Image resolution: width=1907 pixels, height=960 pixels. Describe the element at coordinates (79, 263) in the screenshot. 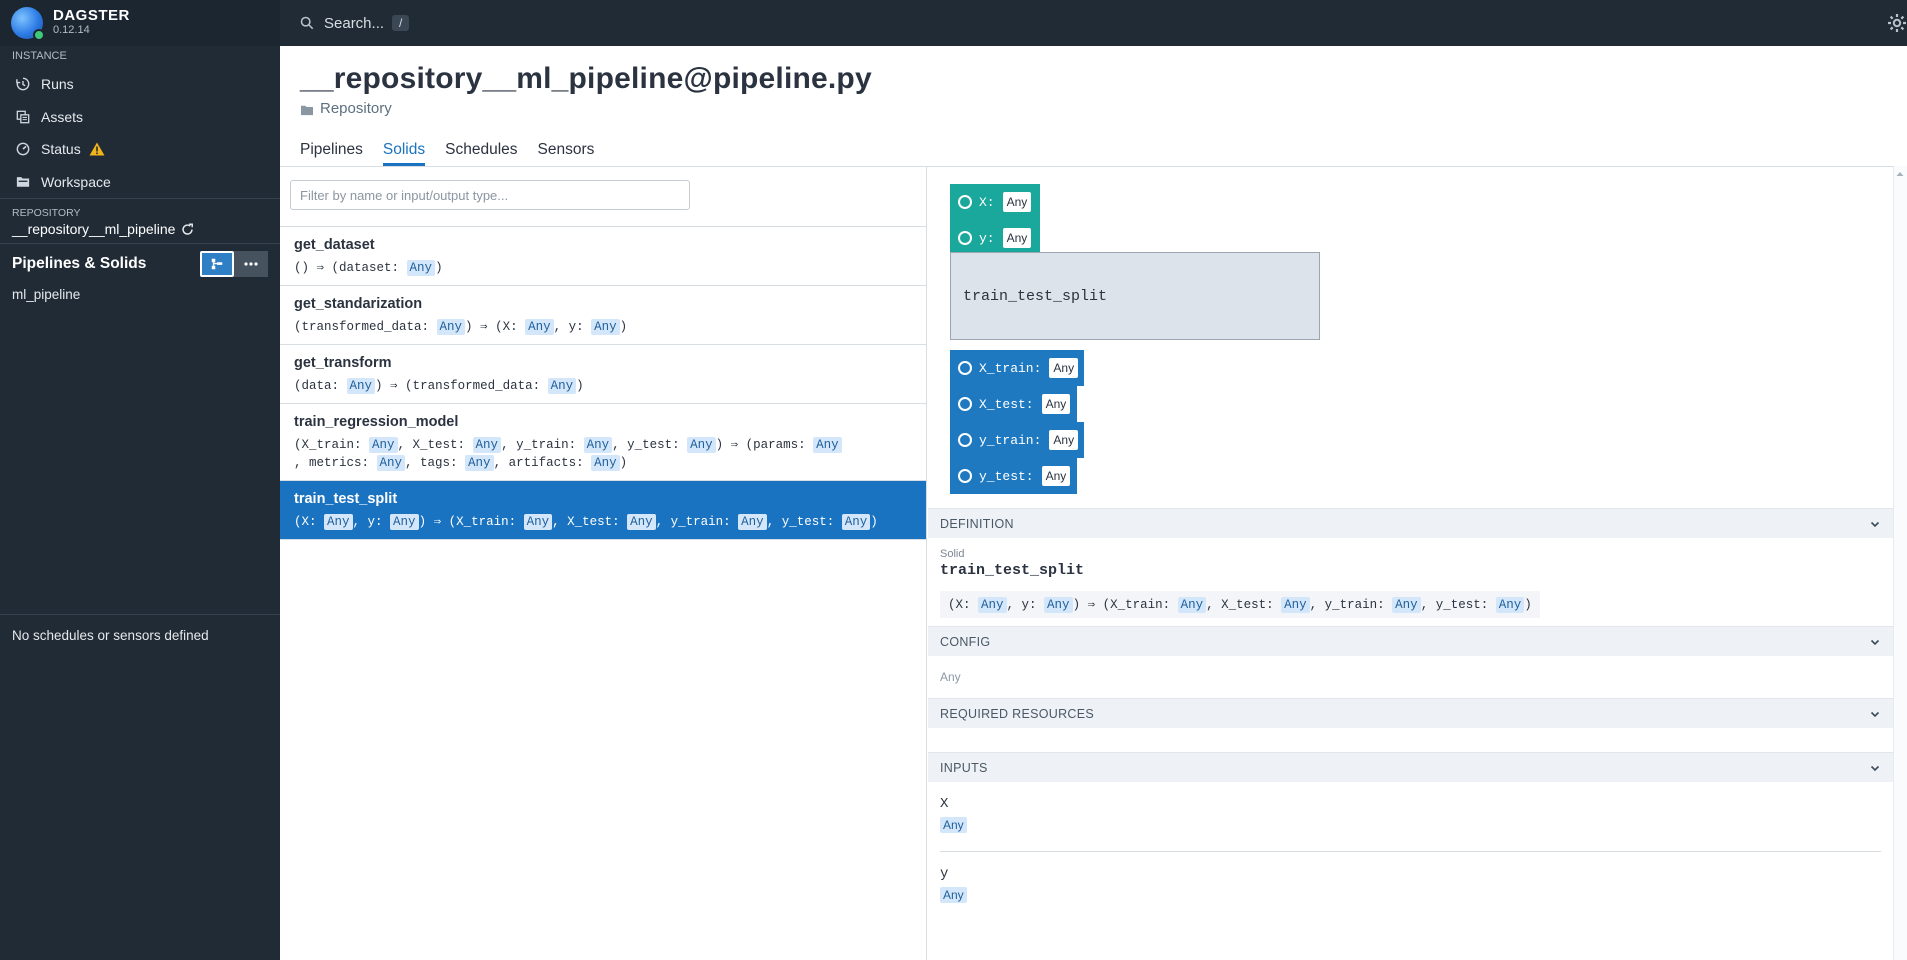

I see `pipelines-solids-title: Pipelines & Solids` at that location.